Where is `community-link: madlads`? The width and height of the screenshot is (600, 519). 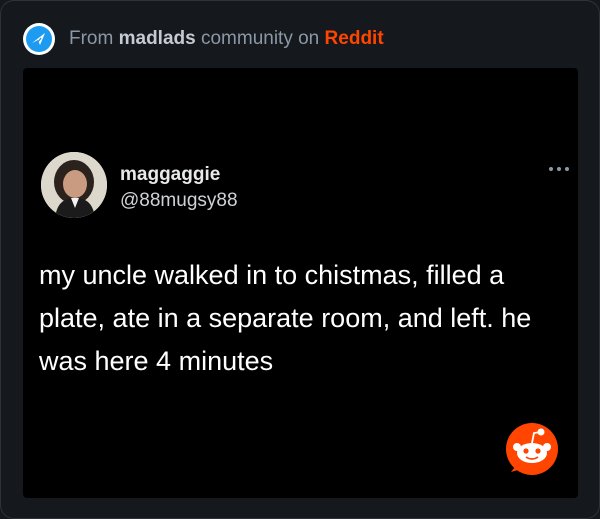 community-link: madlads is located at coordinates (157, 38).